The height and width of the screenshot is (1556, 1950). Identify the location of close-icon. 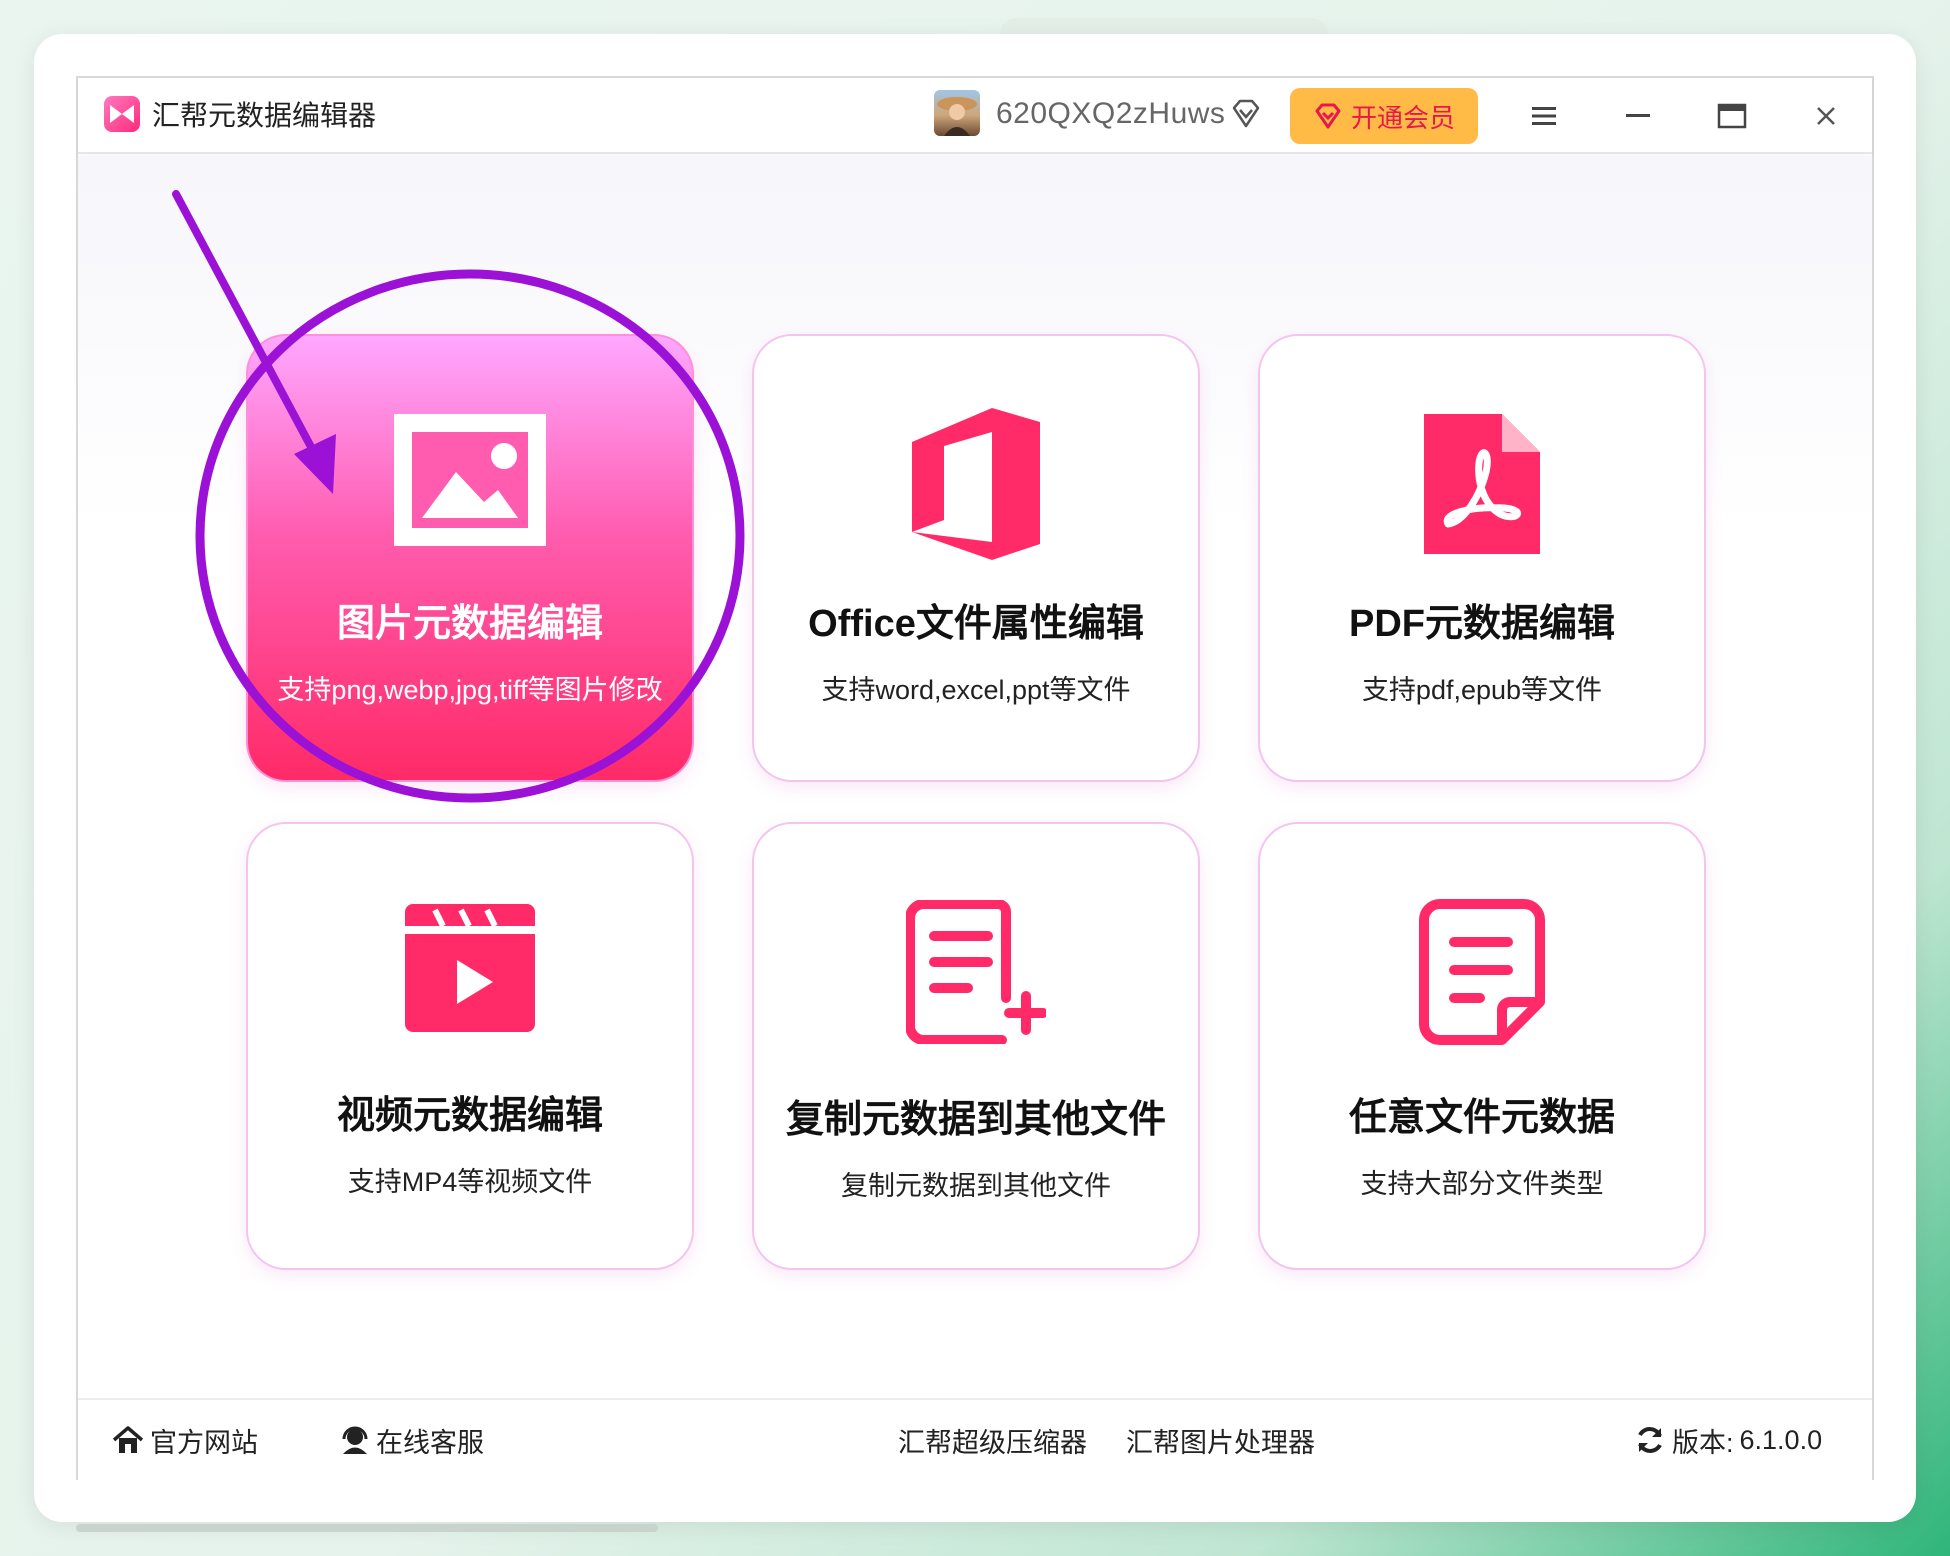
(1826, 116).